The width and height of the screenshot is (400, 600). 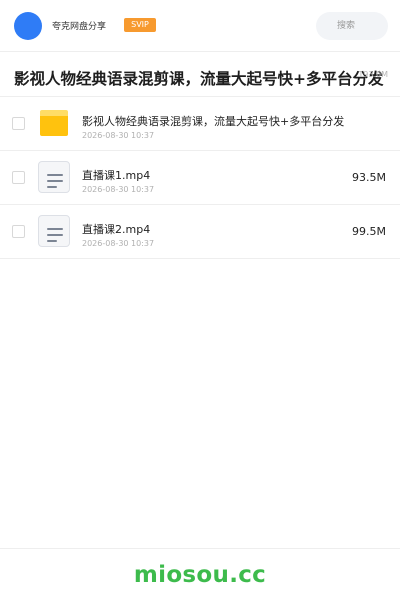 What do you see at coordinates (200, 178) in the screenshot?
I see `file-row: 直播课1.mp4 2026-08-30 10:37 93.5M` at bounding box center [200, 178].